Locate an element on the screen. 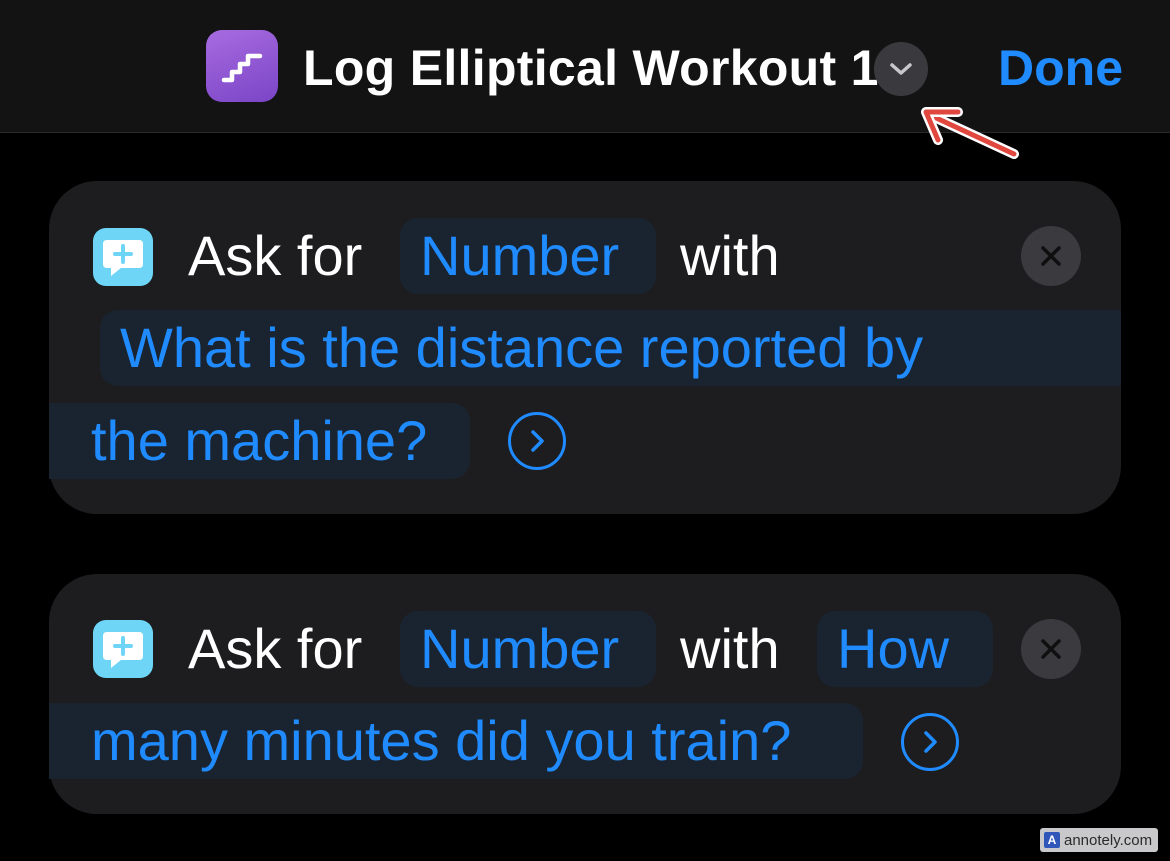 The height and width of the screenshot is (861, 1170). done-button: Done is located at coordinates (1060, 68).